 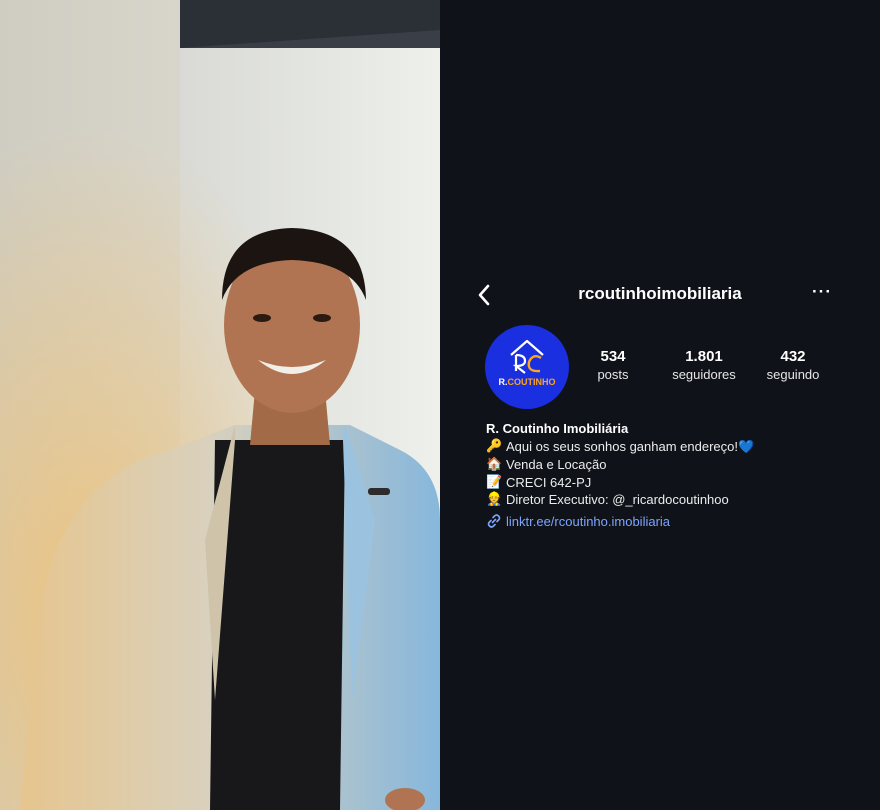 I want to click on bio-line-text: Aqui os seus sonhos ganham endereço!💙, so click(x=630, y=447).